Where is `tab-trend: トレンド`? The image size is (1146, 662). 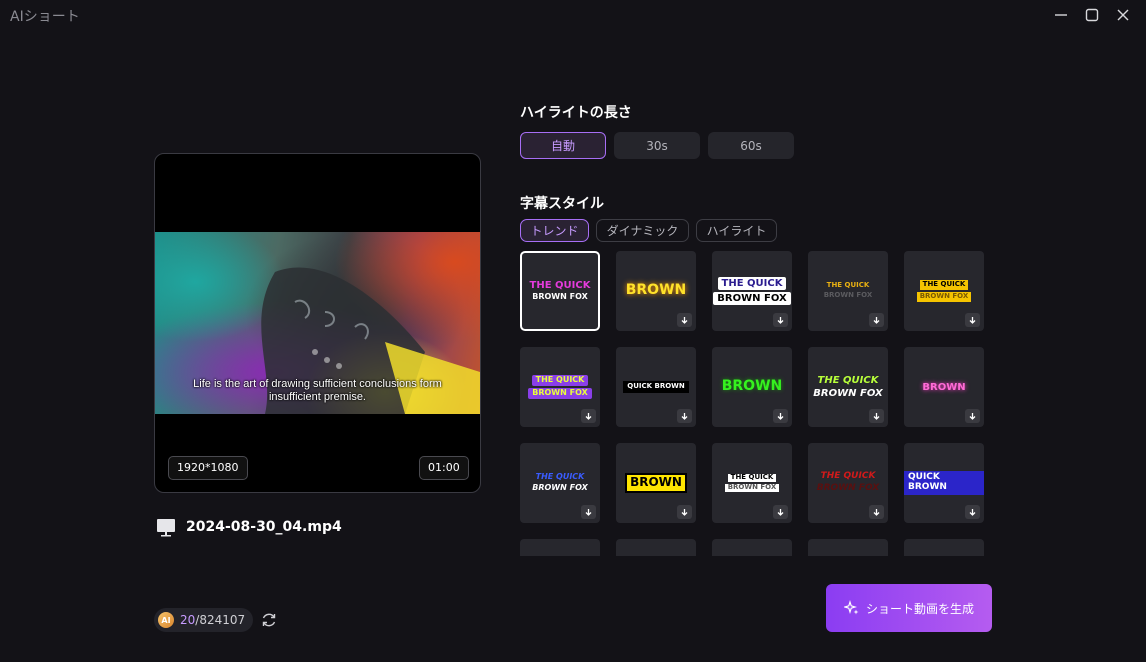 tab-trend: トレンド is located at coordinates (554, 230).